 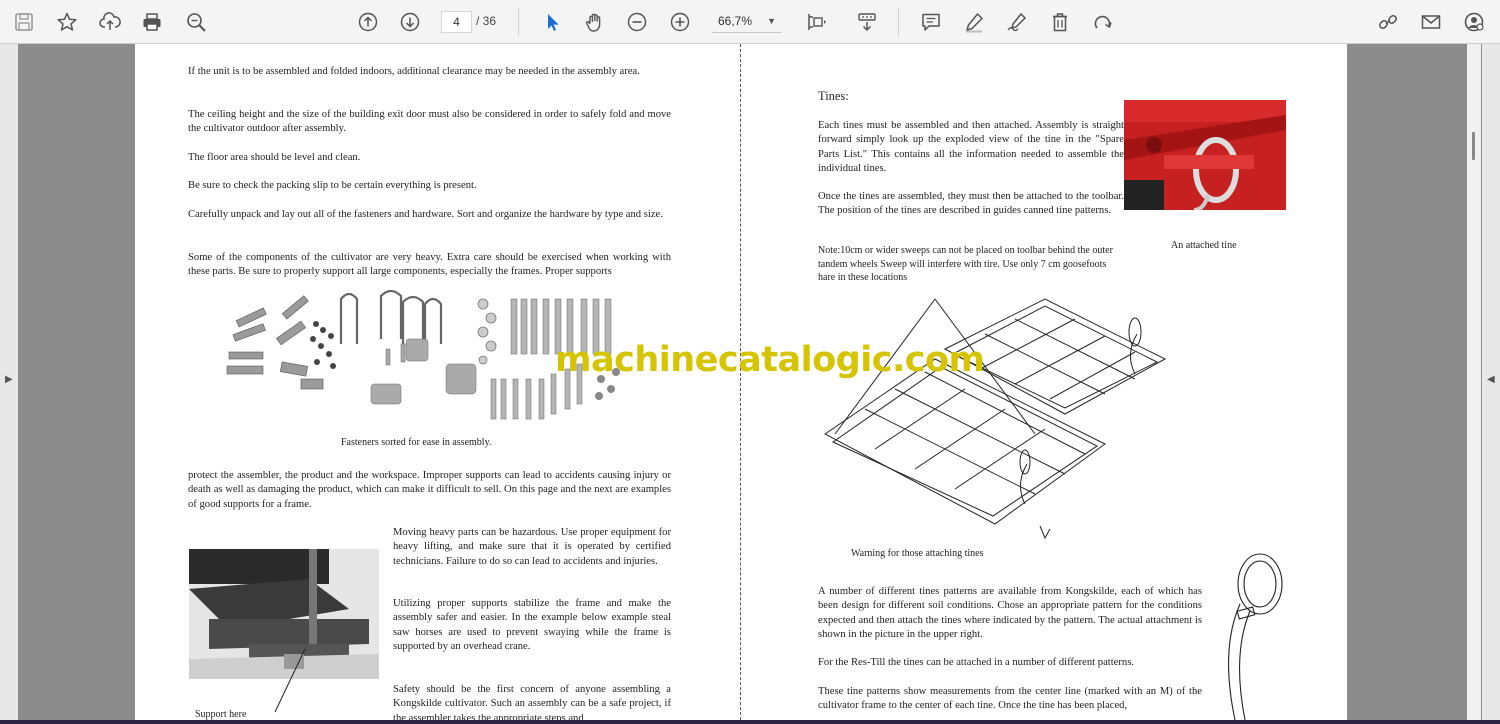 What do you see at coordinates (750, 722) in the screenshot?
I see `taskbar-strip` at bounding box center [750, 722].